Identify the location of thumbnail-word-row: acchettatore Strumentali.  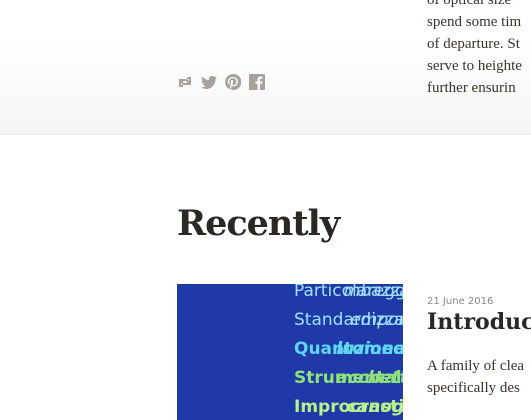
(290, 382).